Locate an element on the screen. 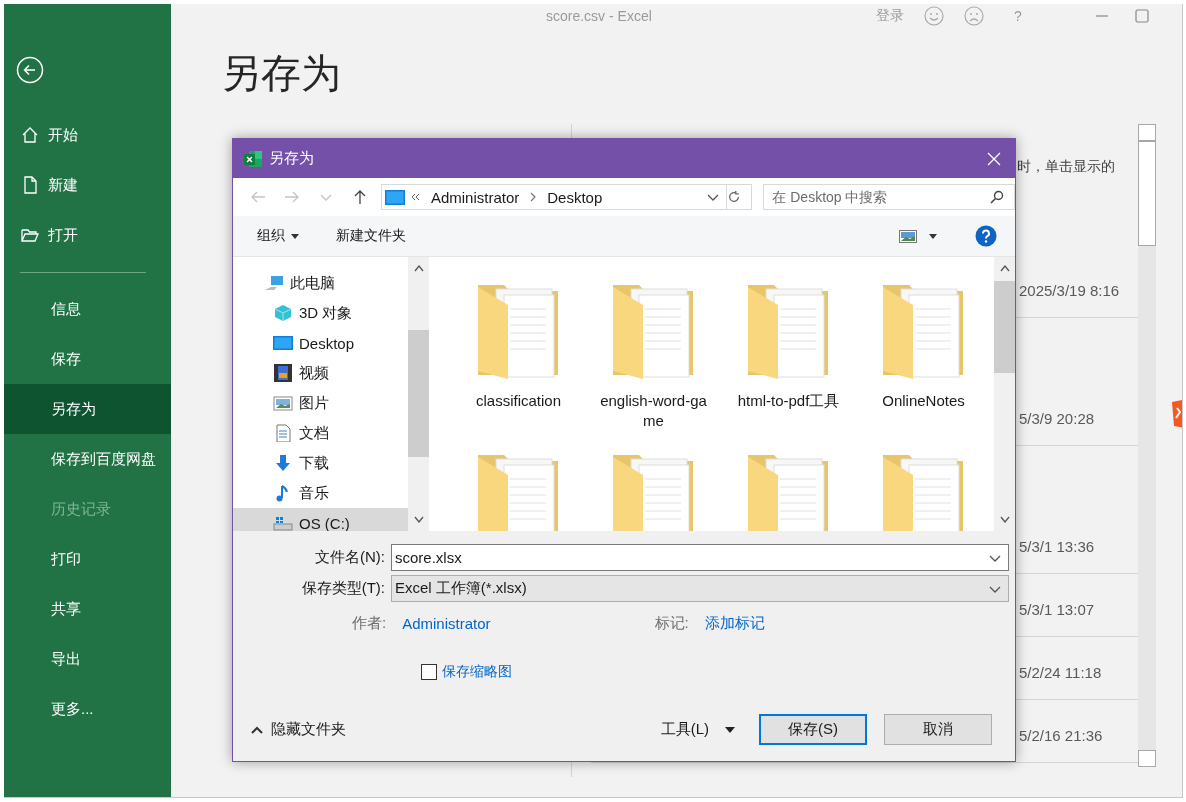  back-arrow-icon is located at coordinates (258, 197).